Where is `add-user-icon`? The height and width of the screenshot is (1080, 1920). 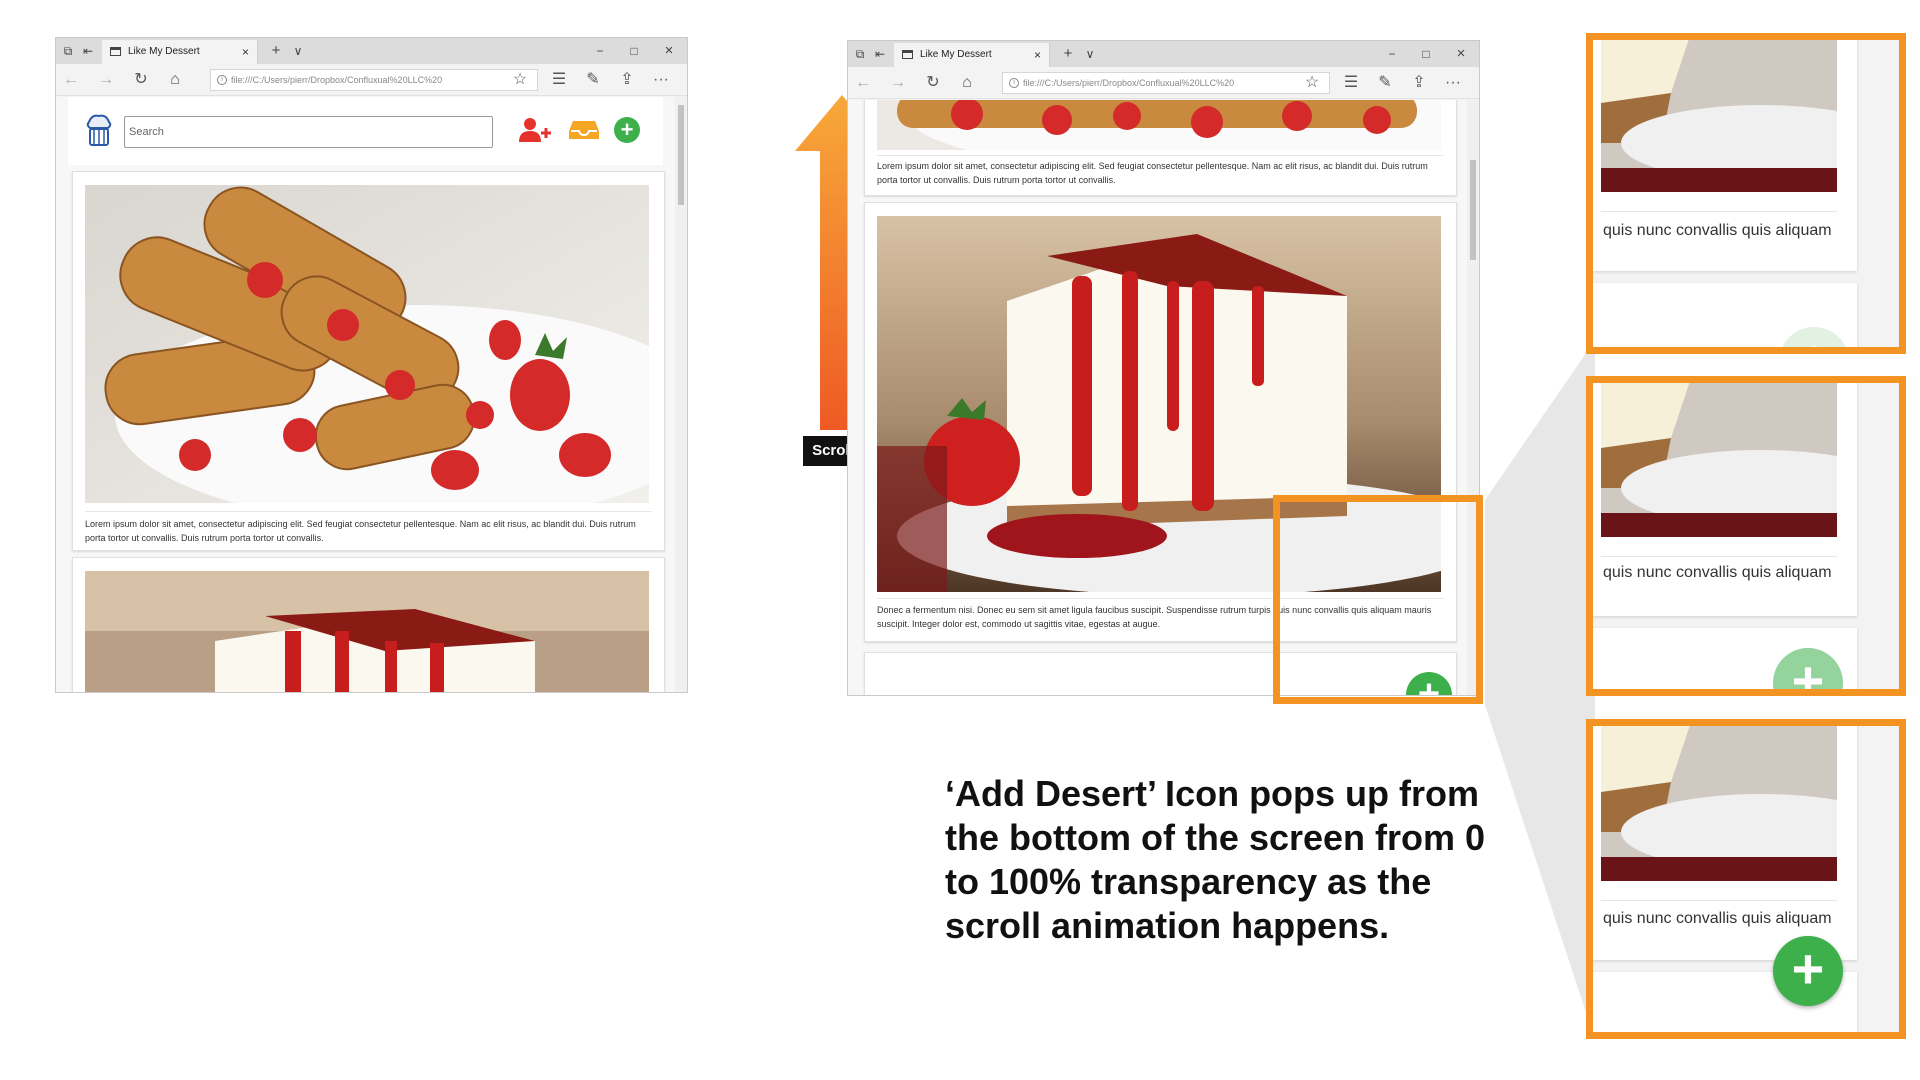
add-user-icon is located at coordinates (535, 130).